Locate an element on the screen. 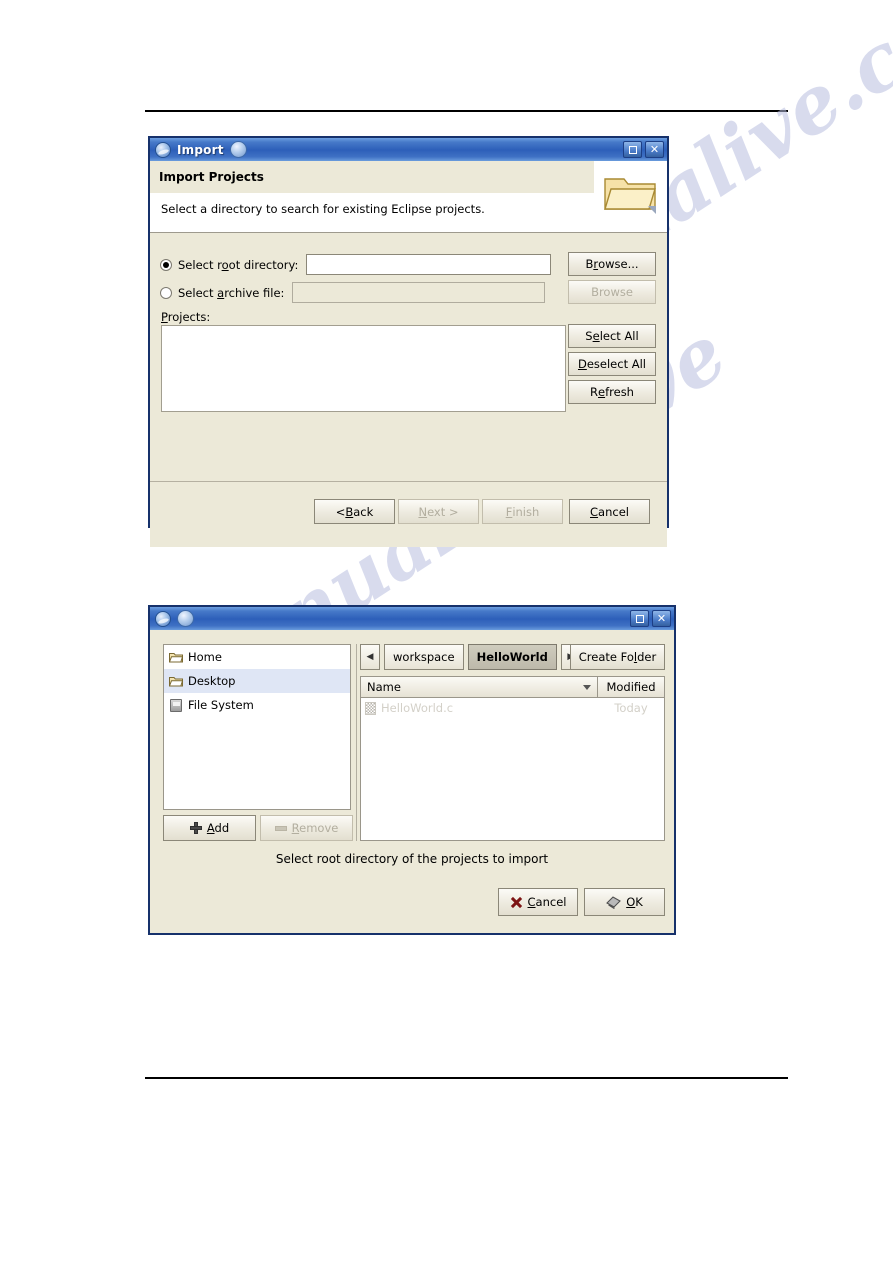 The image size is (893, 1263). projects-label: Projects: is located at coordinates (186, 317).